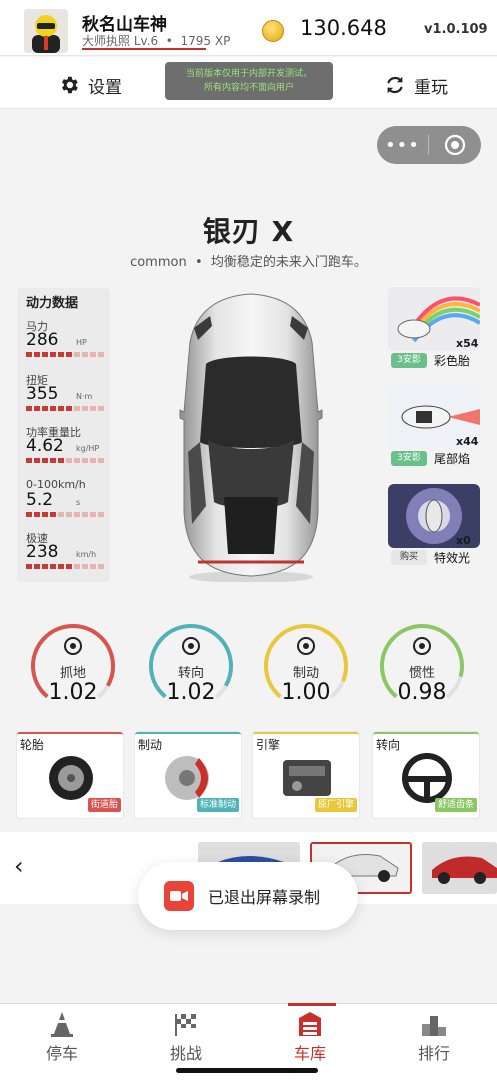 Image resolution: width=497 pixels, height=1080 pixels. Describe the element at coordinates (73, 648) in the screenshot. I see `tire-icon` at that location.